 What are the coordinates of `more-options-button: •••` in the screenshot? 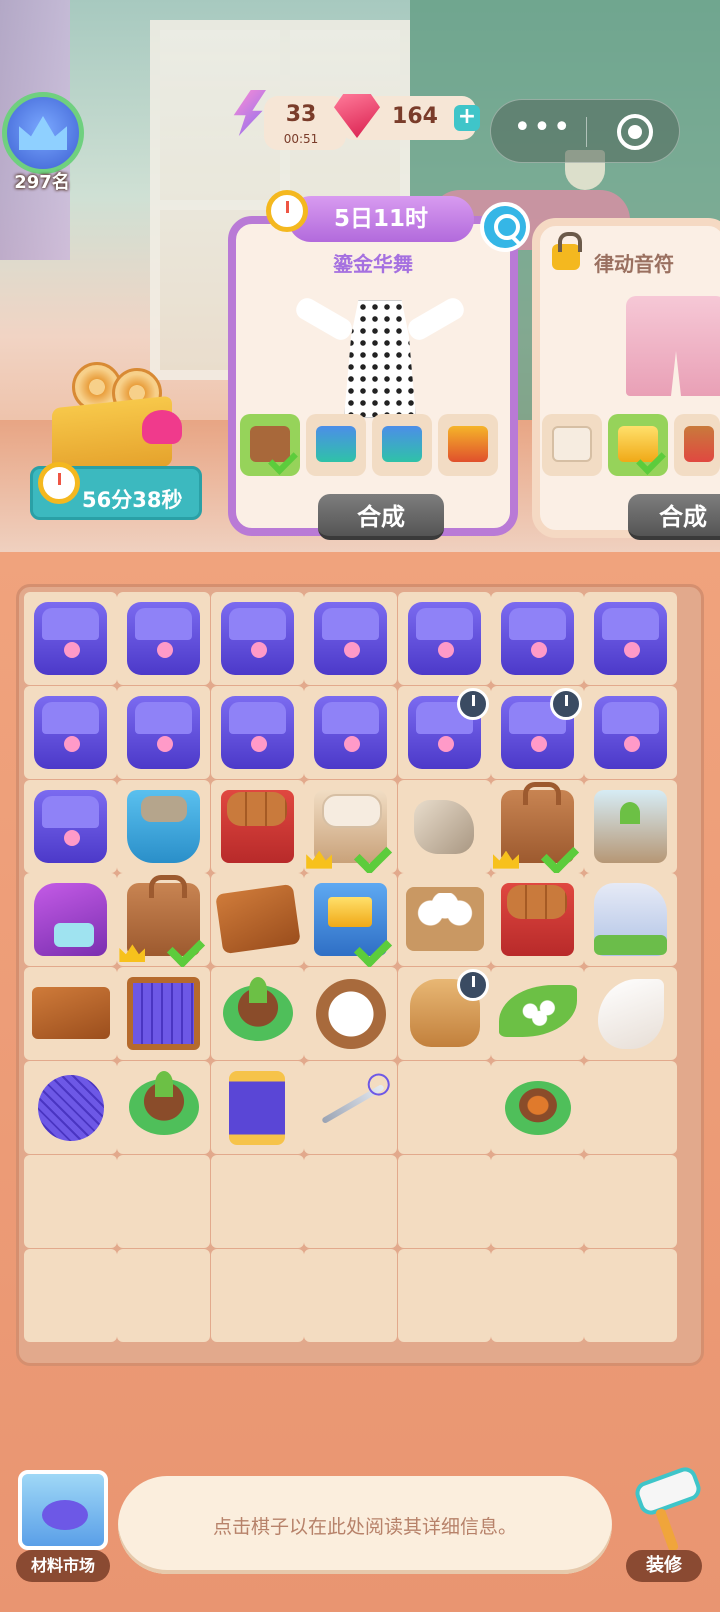 It's located at (543, 132).